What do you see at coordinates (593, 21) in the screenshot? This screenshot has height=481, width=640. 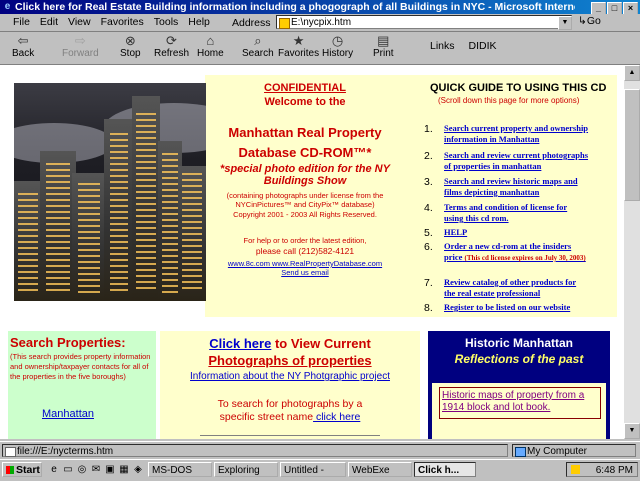 I see `go-label: Go` at bounding box center [593, 21].